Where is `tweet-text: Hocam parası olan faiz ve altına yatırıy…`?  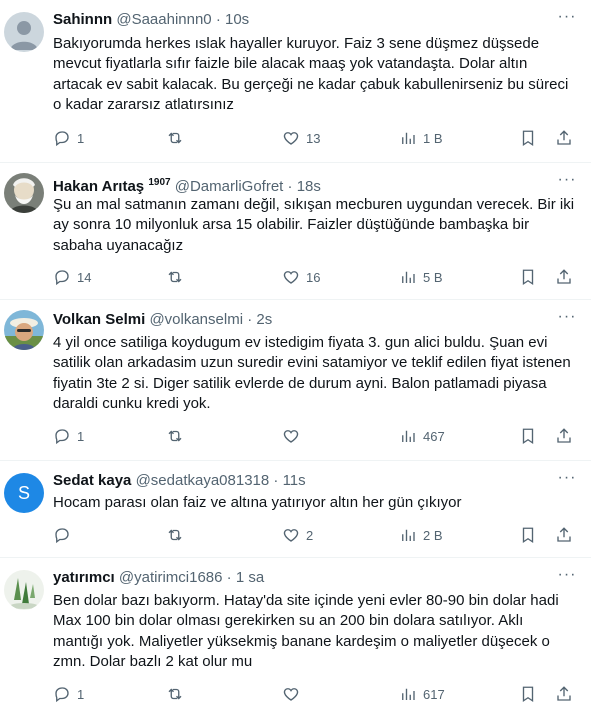
tweet-text: Hocam parası olan faiz ve altına yatırıy… is located at coordinates (257, 502).